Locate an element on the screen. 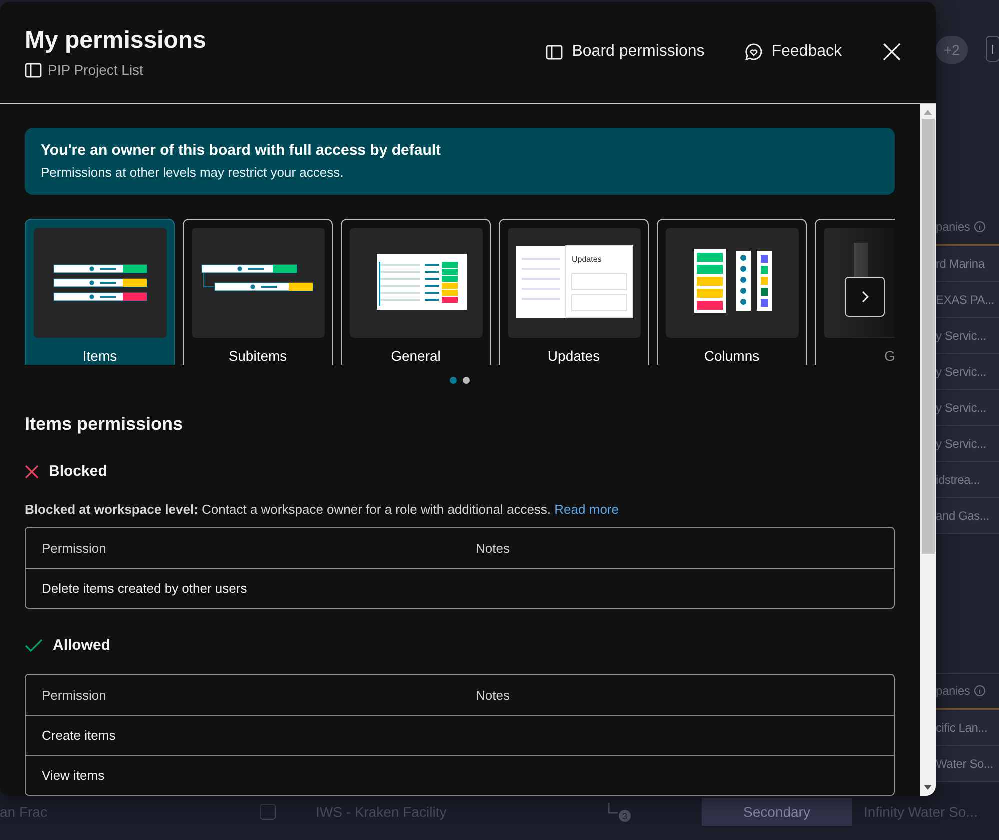 The width and height of the screenshot is (999, 840). board-name: PIP Project List is located at coordinates (96, 70).